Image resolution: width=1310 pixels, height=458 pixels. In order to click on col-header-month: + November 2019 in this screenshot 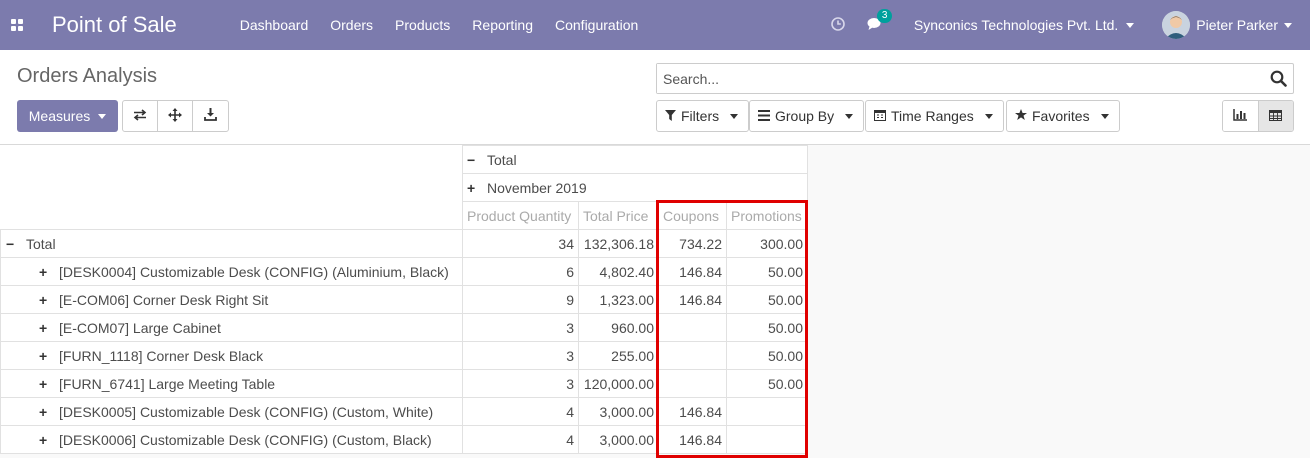, I will do `click(635, 187)`.